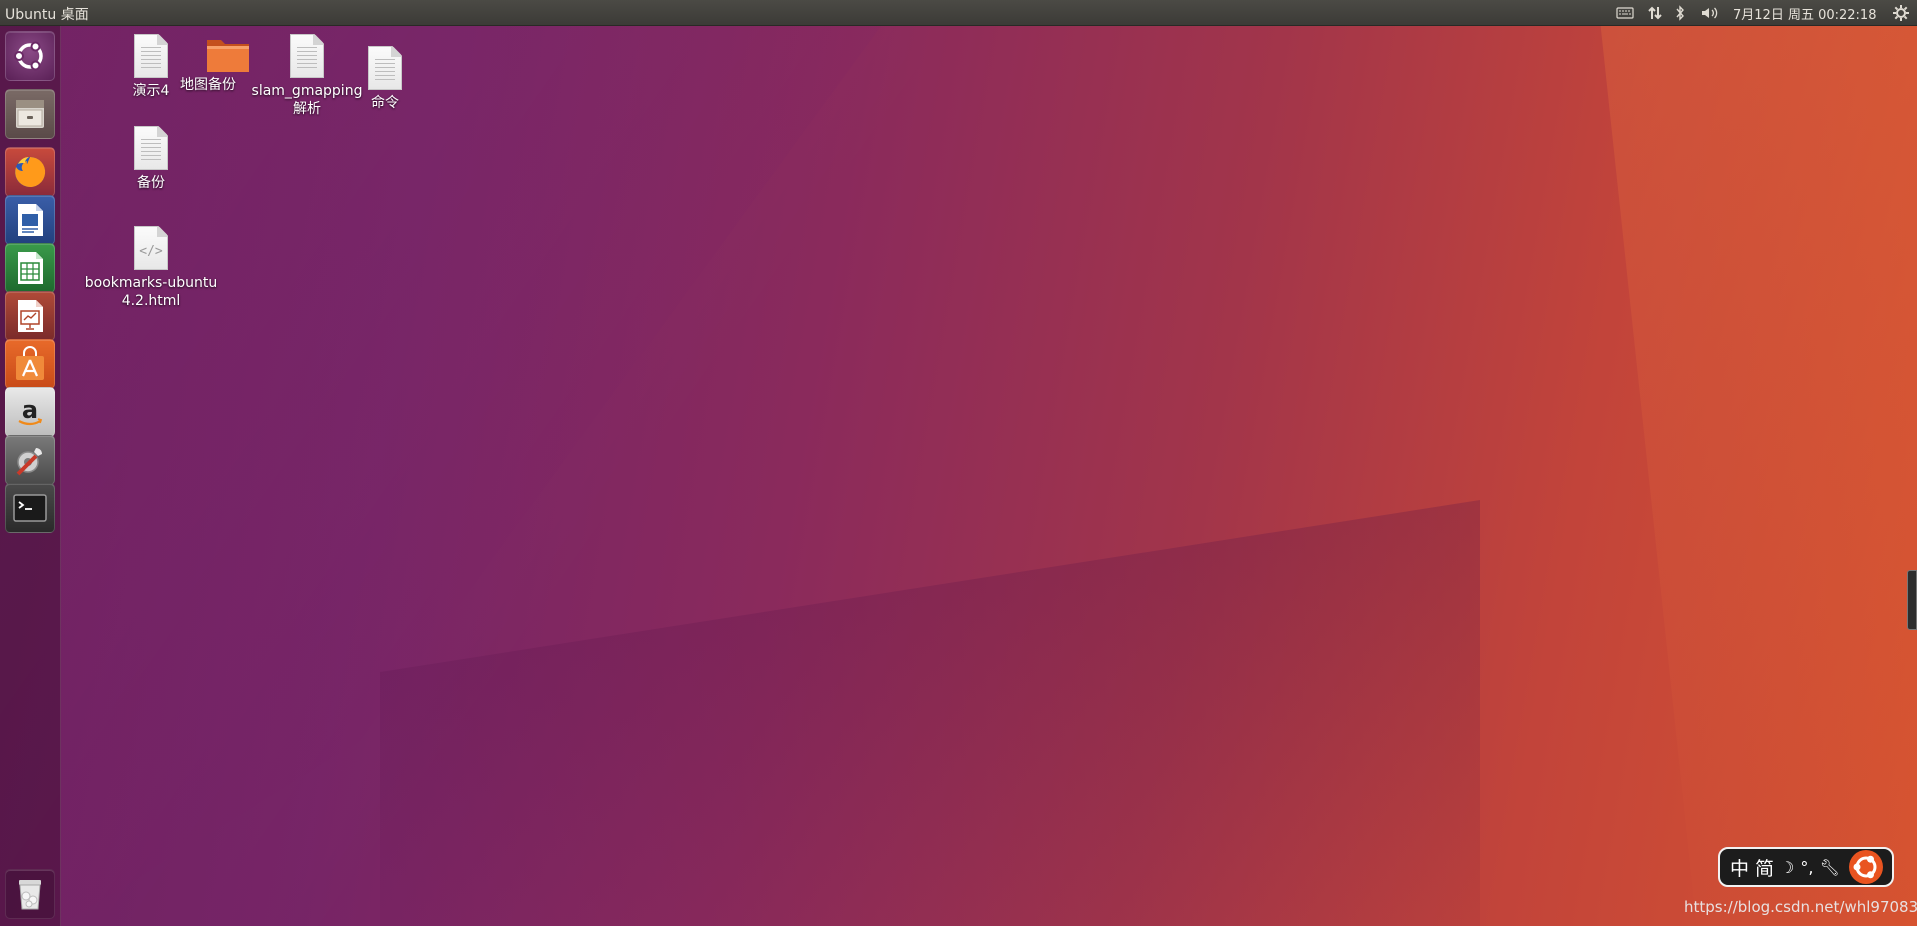 This screenshot has width=1917, height=928. I want to click on calc-icon, so click(30, 268).